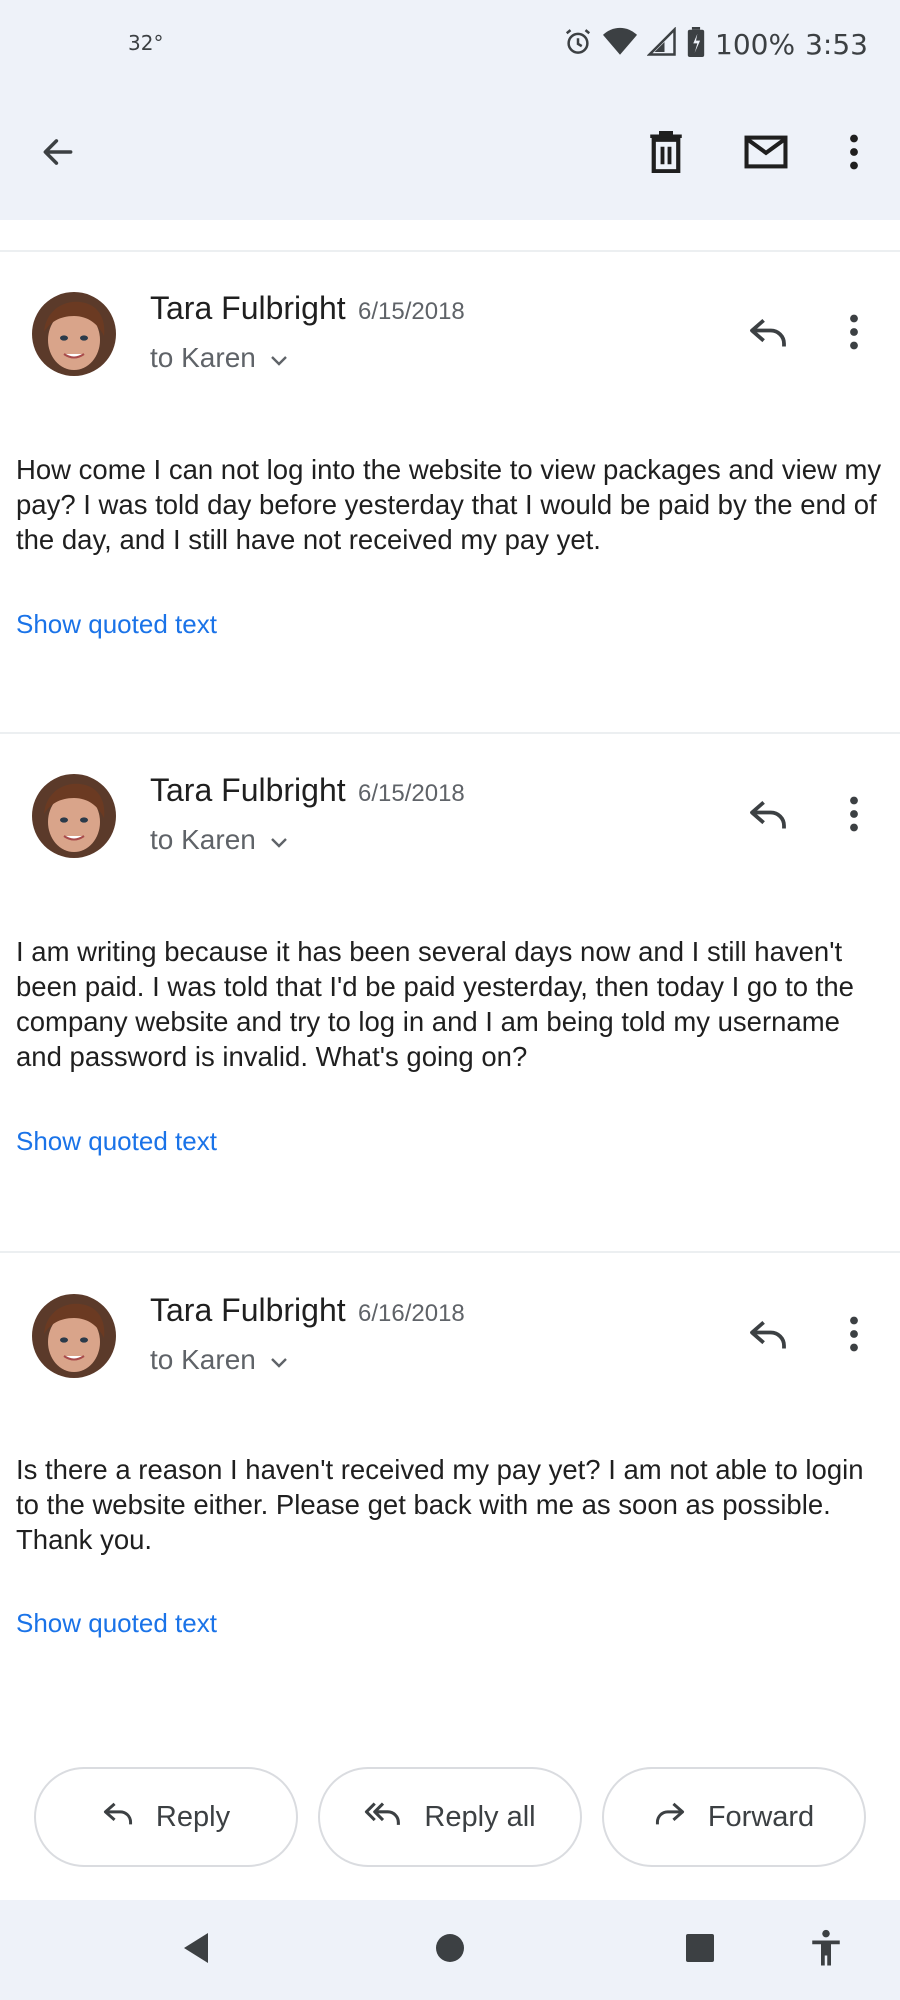 The width and height of the screenshot is (900, 2000). What do you see at coordinates (836, 44) in the screenshot?
I see `clock-text: 3:53` at bounding box center [836, 44].